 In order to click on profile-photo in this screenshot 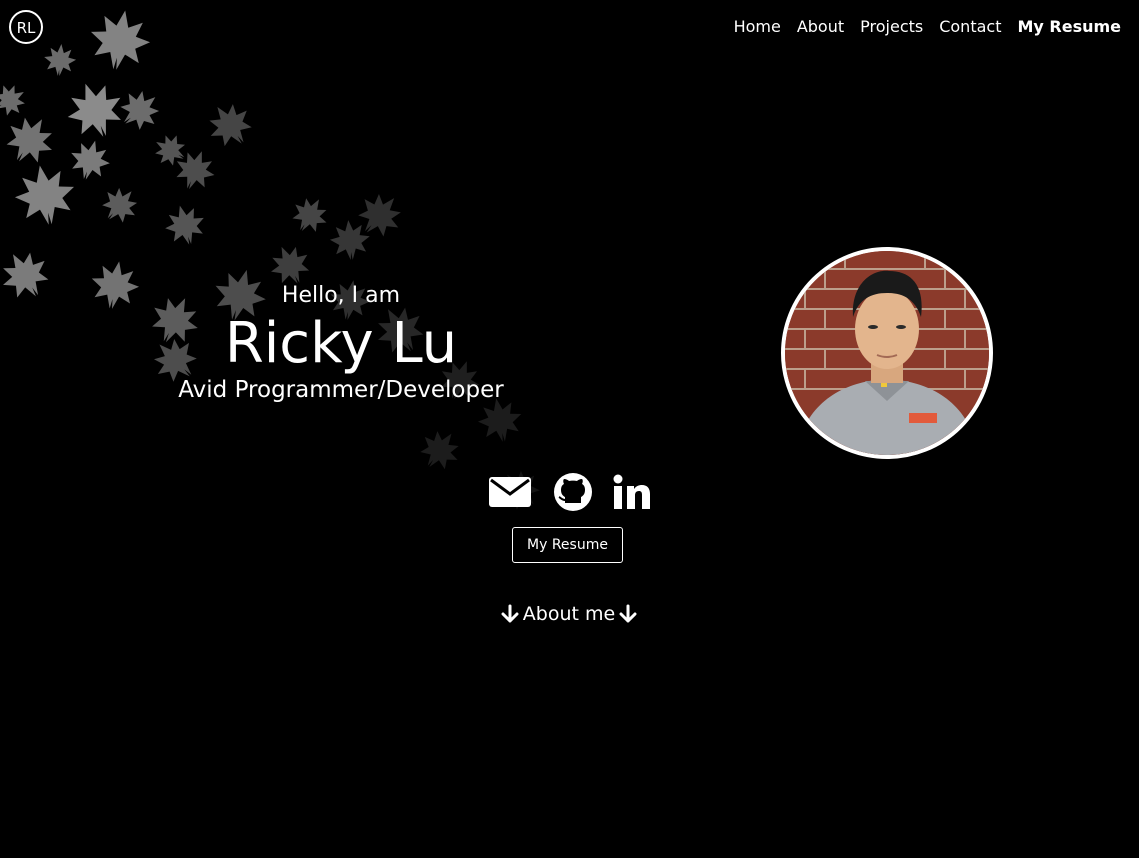, I will do `click(887, 353)`.